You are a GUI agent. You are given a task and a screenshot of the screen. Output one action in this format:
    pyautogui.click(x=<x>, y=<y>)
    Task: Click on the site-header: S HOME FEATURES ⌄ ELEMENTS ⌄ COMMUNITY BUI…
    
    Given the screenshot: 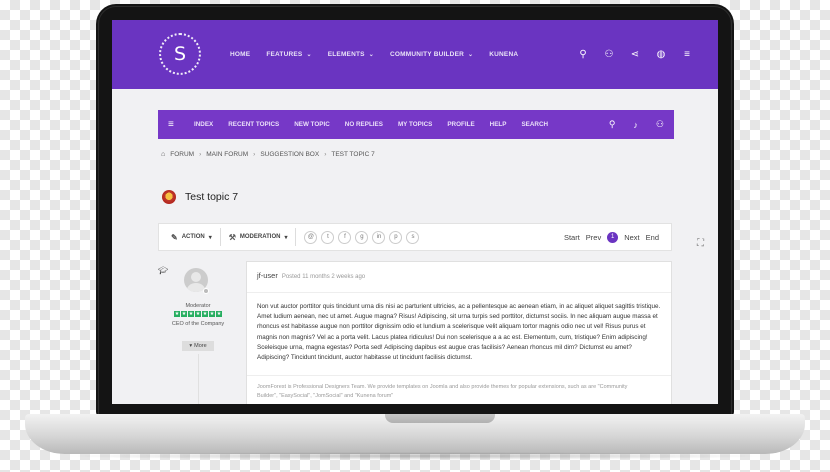 What is the action you would take?
    pyautogui.click(x=415, y=54)
    